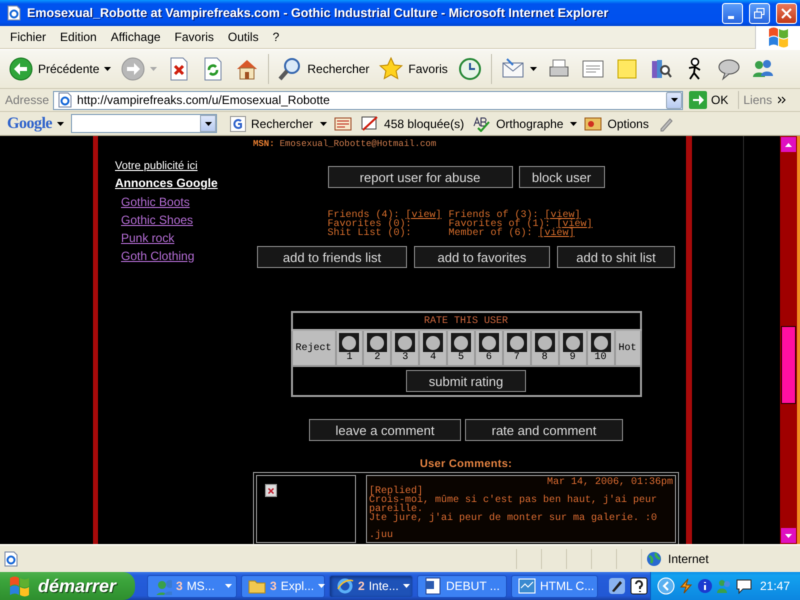 This screenshot has height=600, width=800. Describe the element at coordinates (665, 586) in the screenshot. I see `chevron-icon` at that location.